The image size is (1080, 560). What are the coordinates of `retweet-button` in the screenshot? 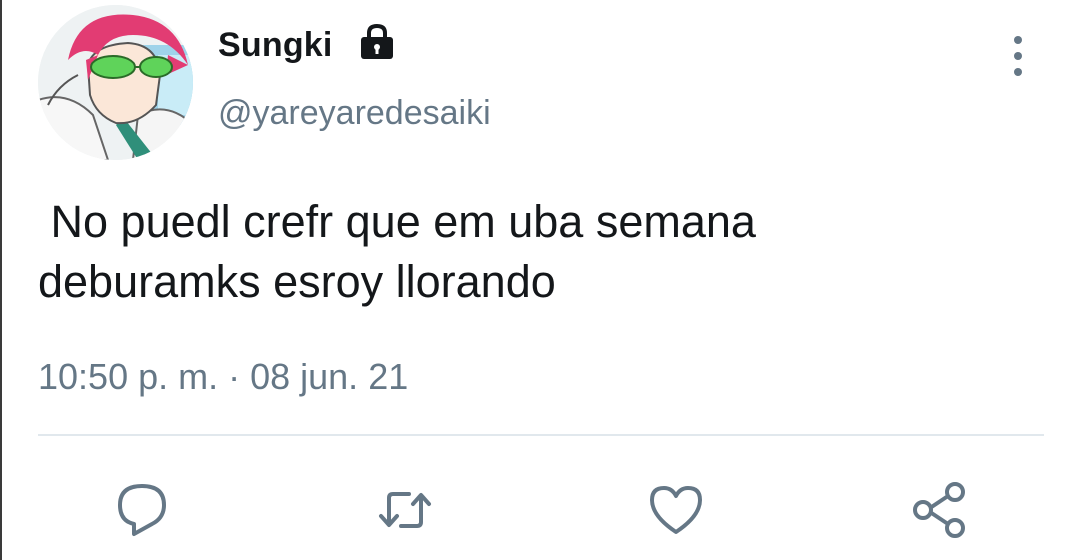 It's located at (405, 510).